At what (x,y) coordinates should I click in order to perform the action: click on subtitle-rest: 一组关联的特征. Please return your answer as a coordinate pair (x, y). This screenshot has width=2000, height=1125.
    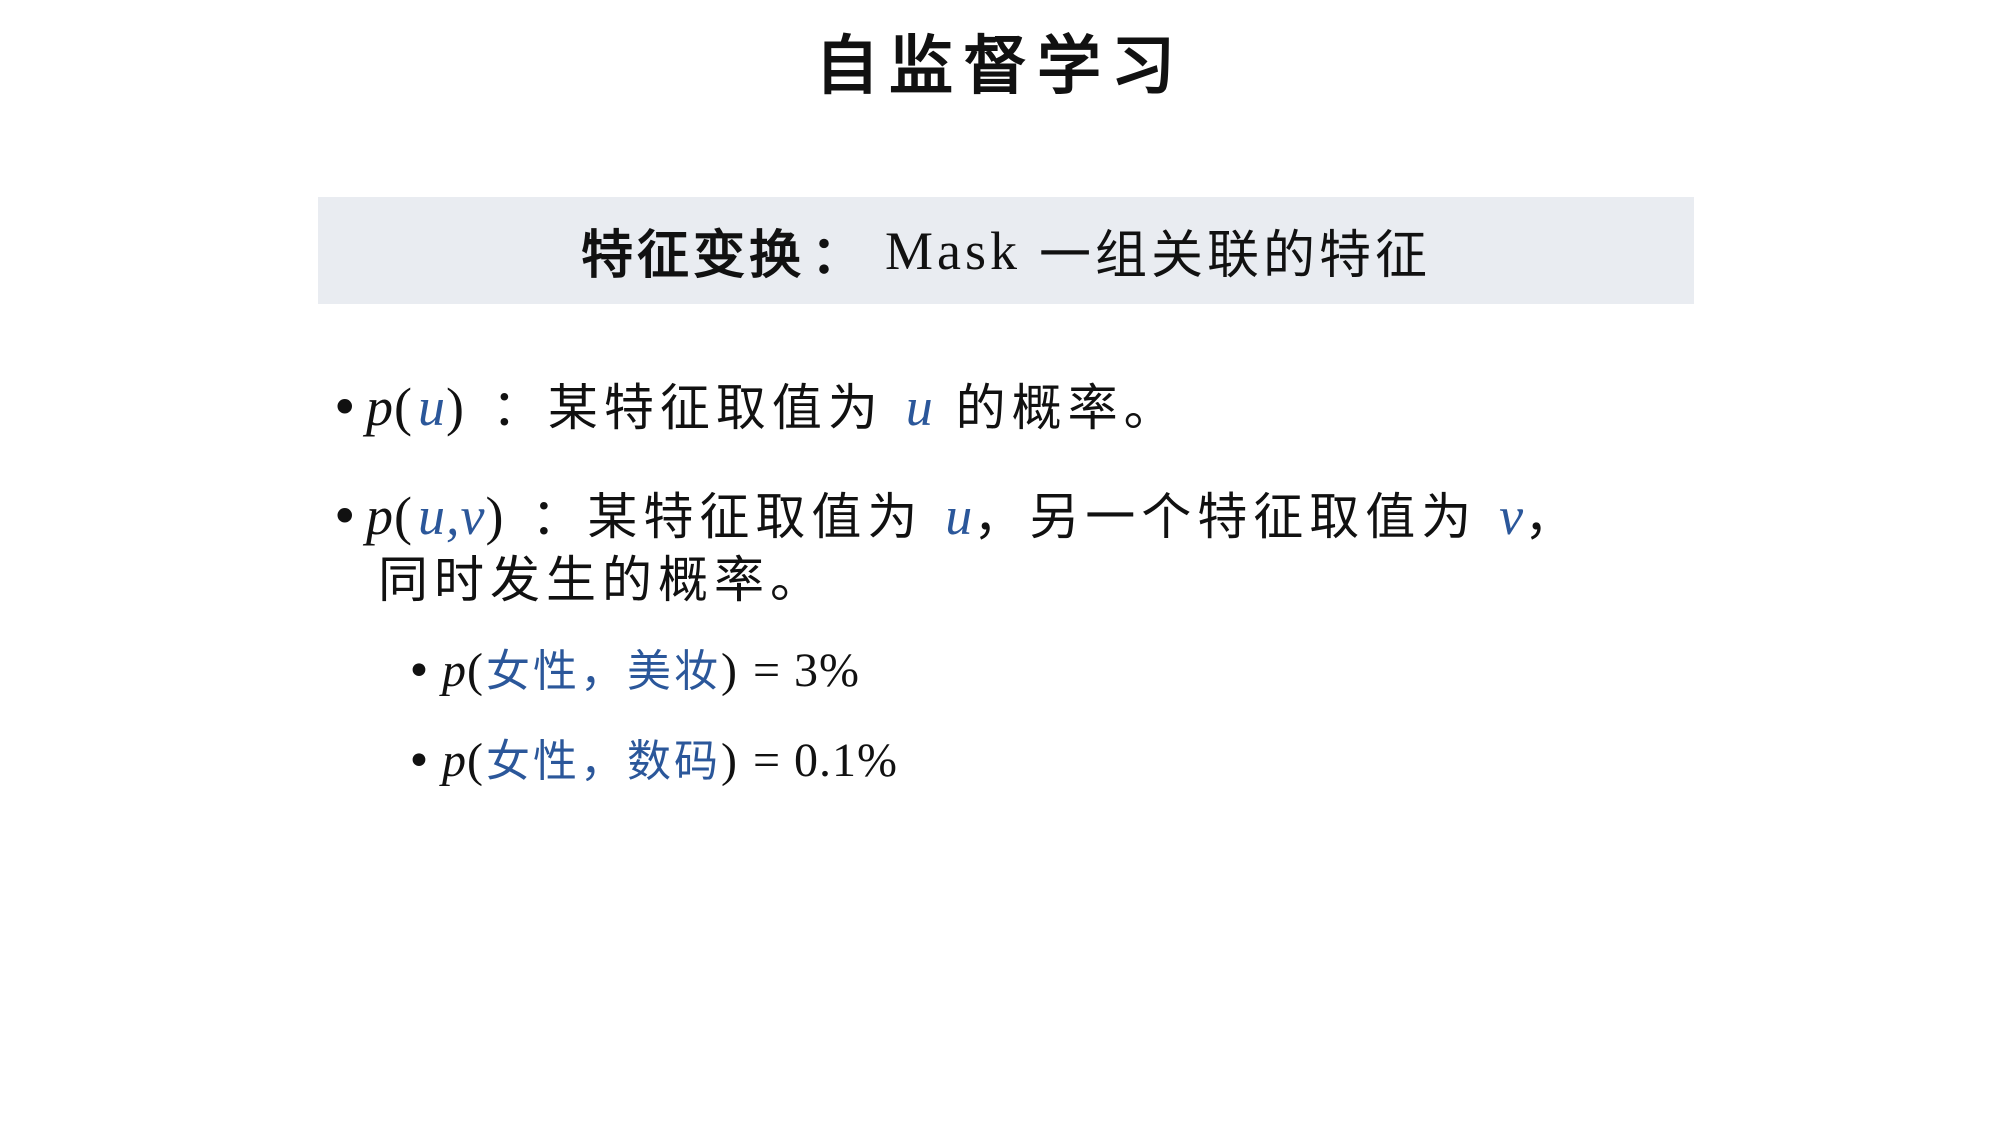
    Looking at the image, I should click on (1235, 256).